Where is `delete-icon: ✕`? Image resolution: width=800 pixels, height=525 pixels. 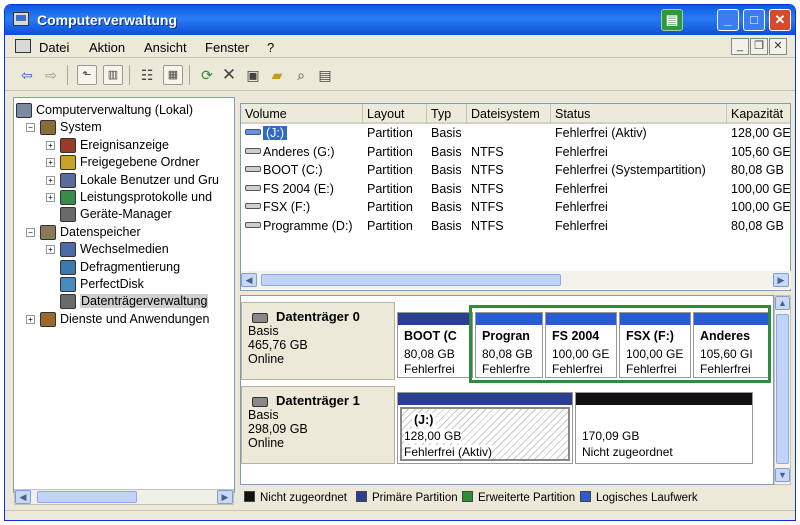
delete-icon: ✕ is located at coordinates (229, 75).